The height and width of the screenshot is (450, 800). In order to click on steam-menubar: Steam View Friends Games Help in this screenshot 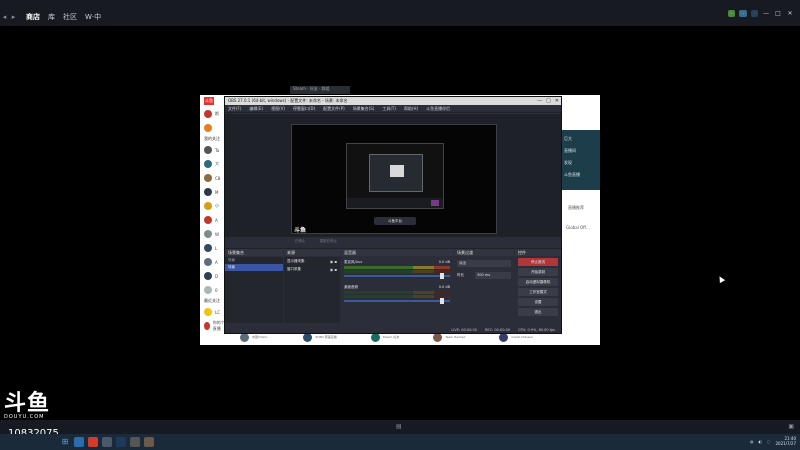, I will do `click(400, 8)`.